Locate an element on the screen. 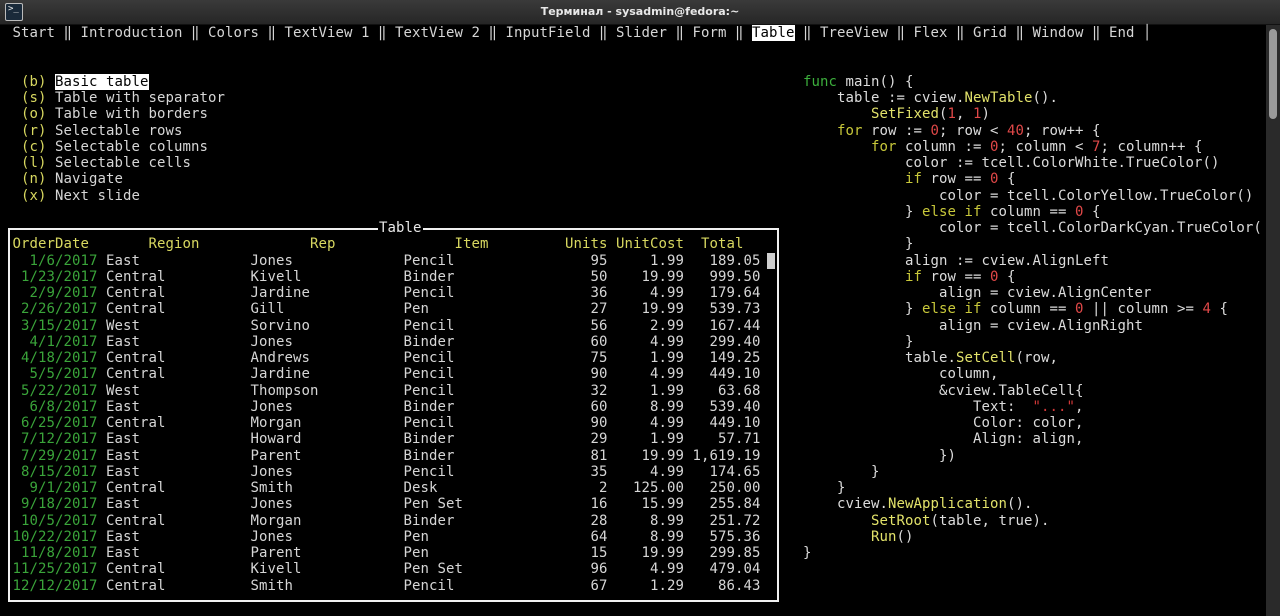 This screenshot has width=1280, height=616. table-cell-units: 56 is located at coordinates (599, 326).